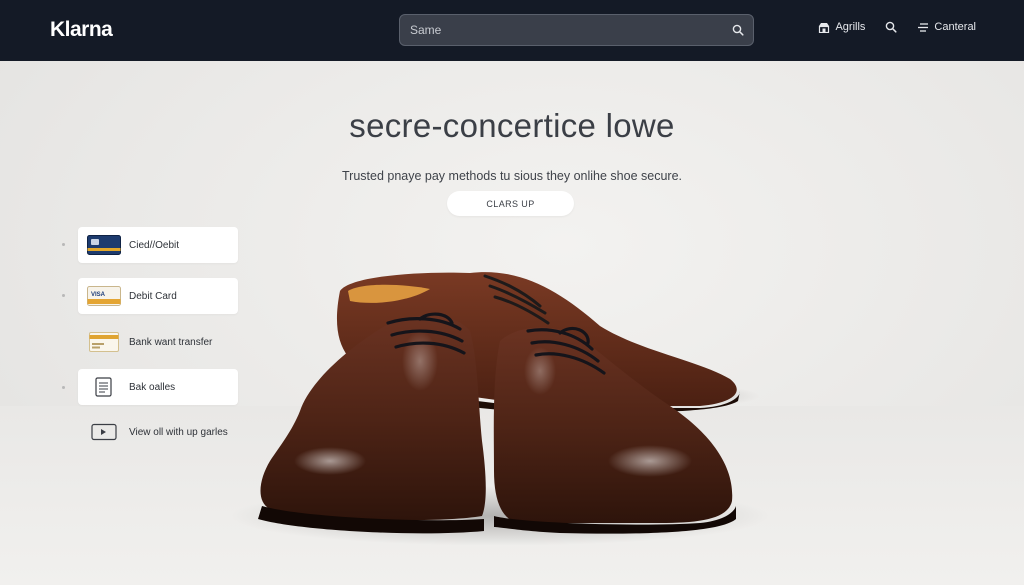  I want to click on payment-label: Bak oalles, so click(152, 387).